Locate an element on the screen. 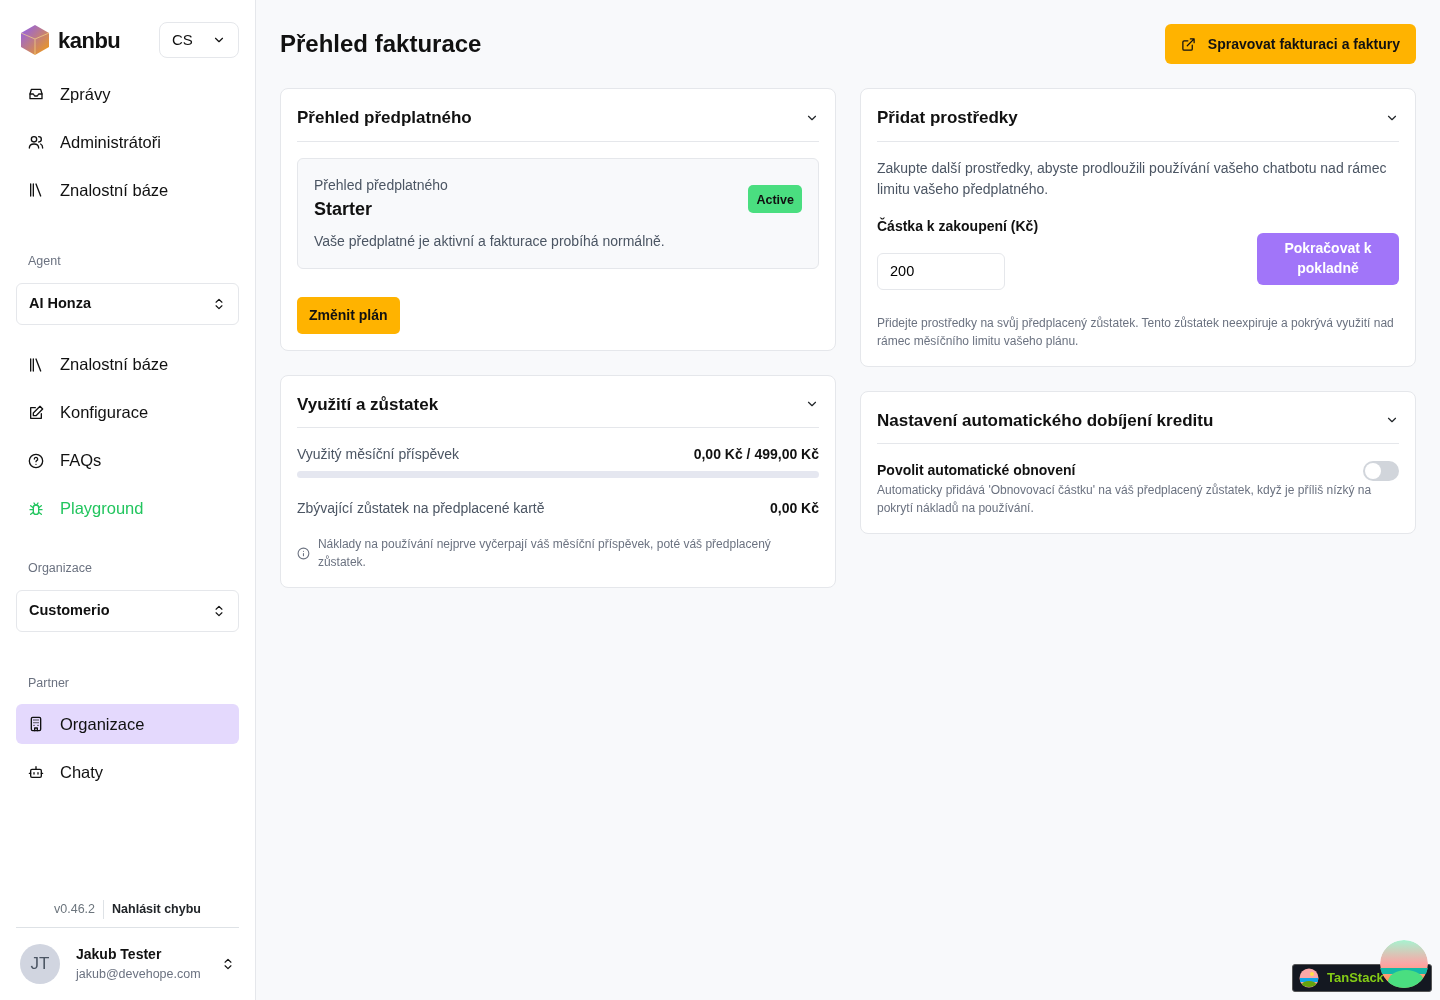 This screenshot has width=1440, height=1000. version-label: v0.46.2 is located at coordinates (79, 909).